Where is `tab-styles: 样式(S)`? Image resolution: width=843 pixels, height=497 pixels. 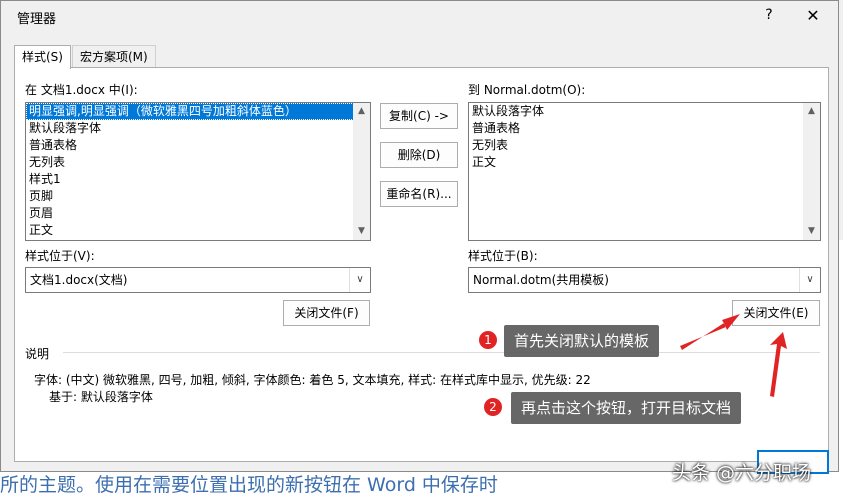
tab-styles: 样式(S) is located at coordinates (42, 57).